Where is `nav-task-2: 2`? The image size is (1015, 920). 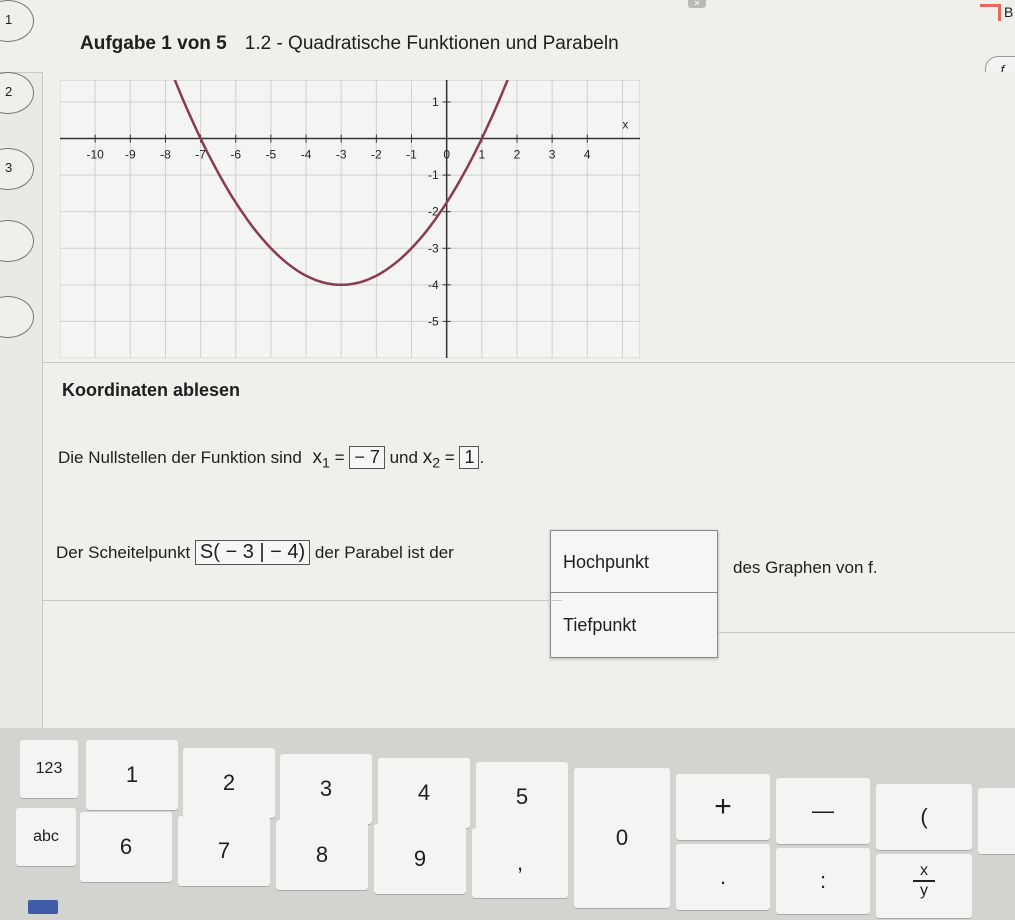
nav-task-2: 2 is located at coordinates (17, 93).